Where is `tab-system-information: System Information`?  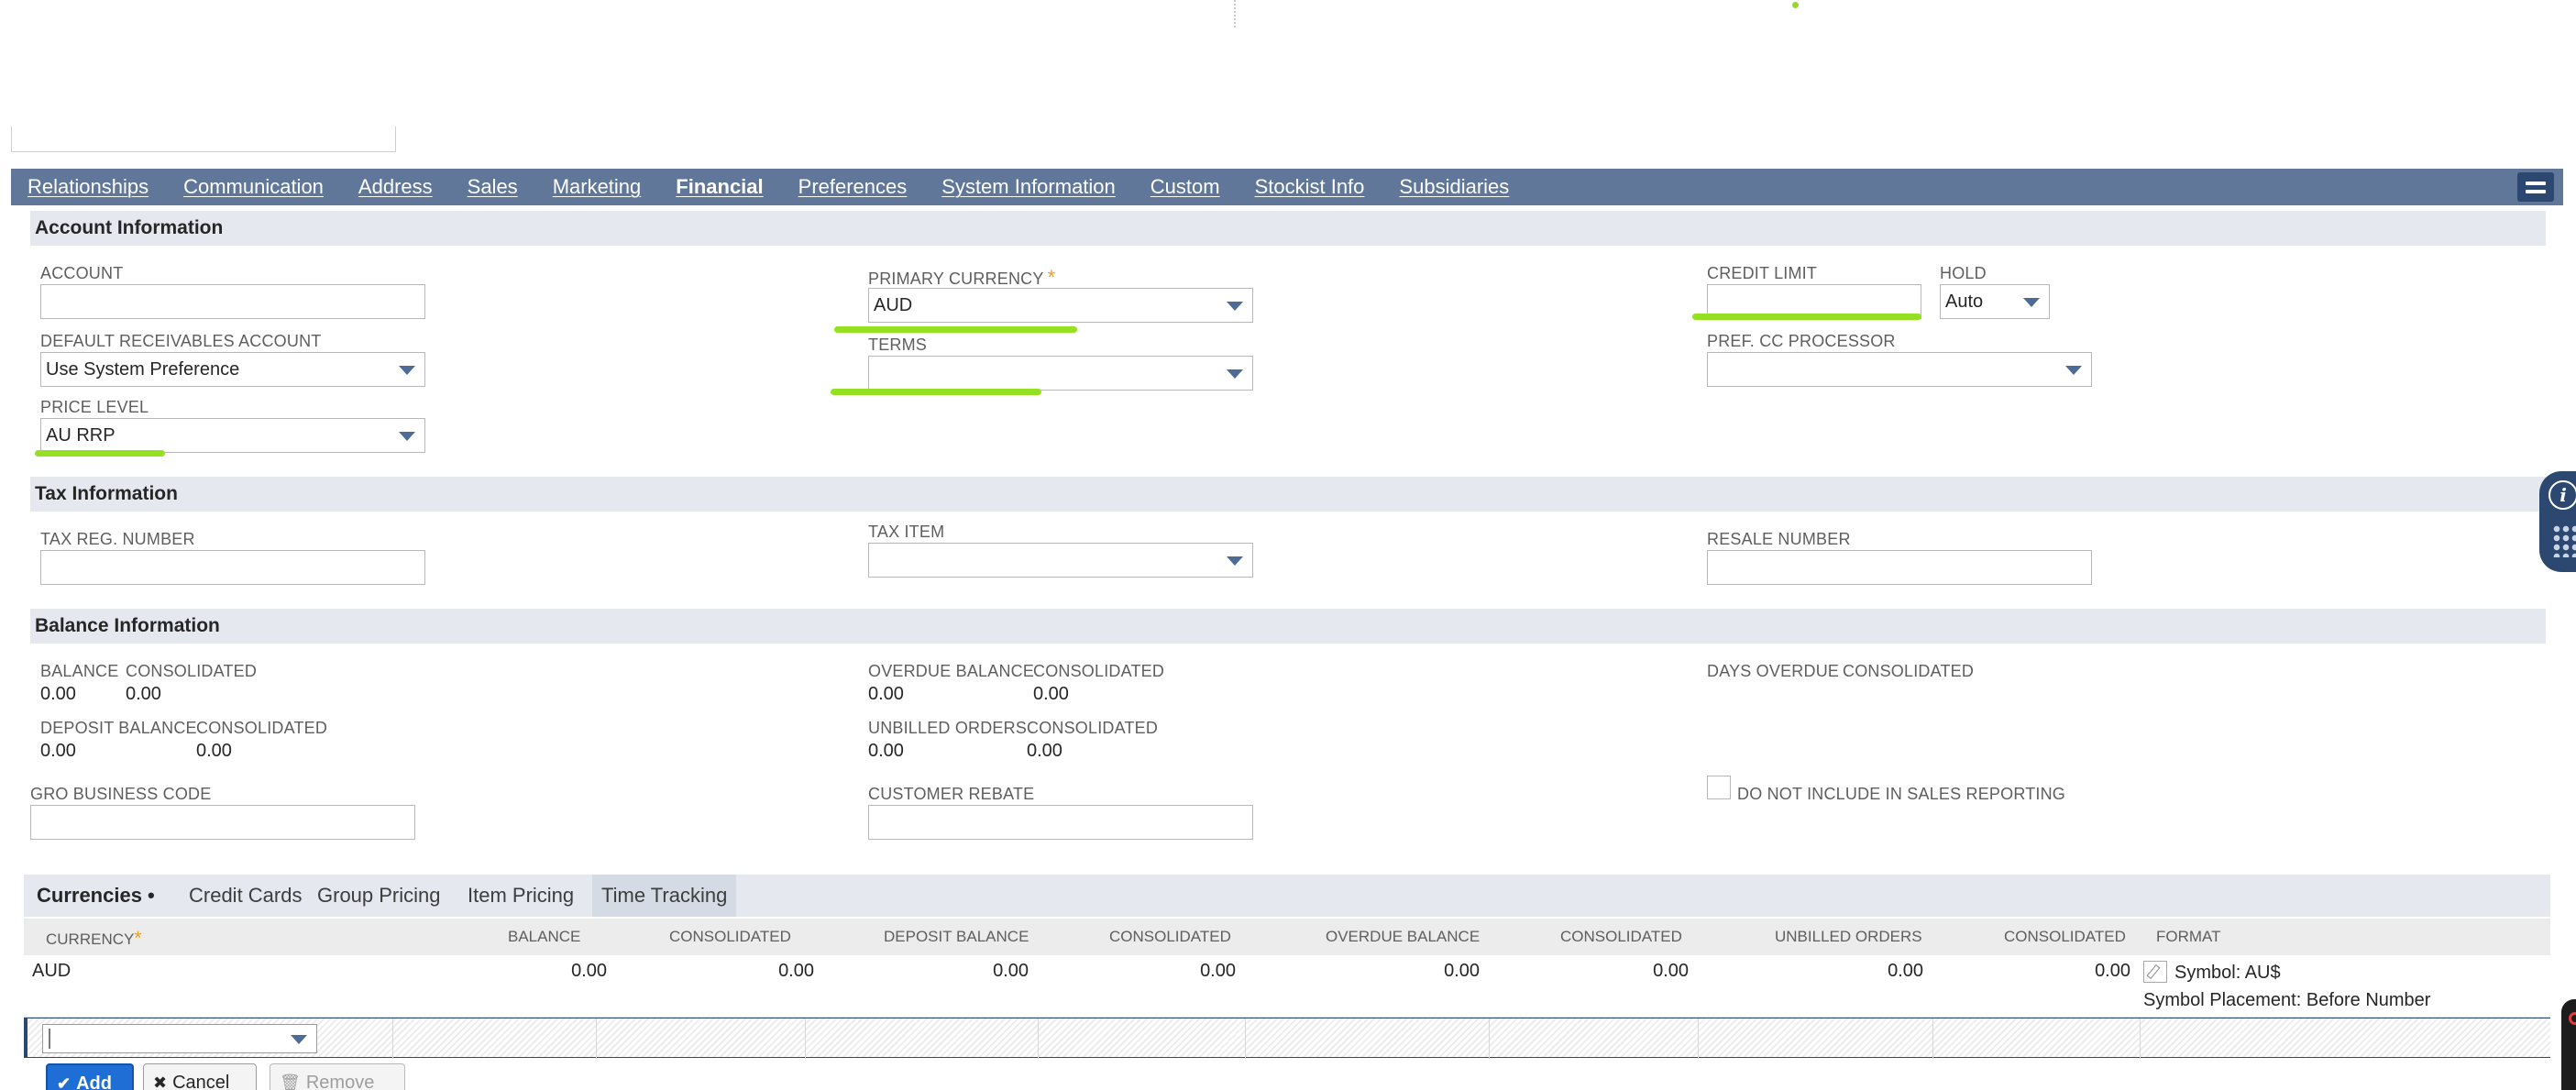 tab-system-information: System Information is located at coordinates (1028, 187).